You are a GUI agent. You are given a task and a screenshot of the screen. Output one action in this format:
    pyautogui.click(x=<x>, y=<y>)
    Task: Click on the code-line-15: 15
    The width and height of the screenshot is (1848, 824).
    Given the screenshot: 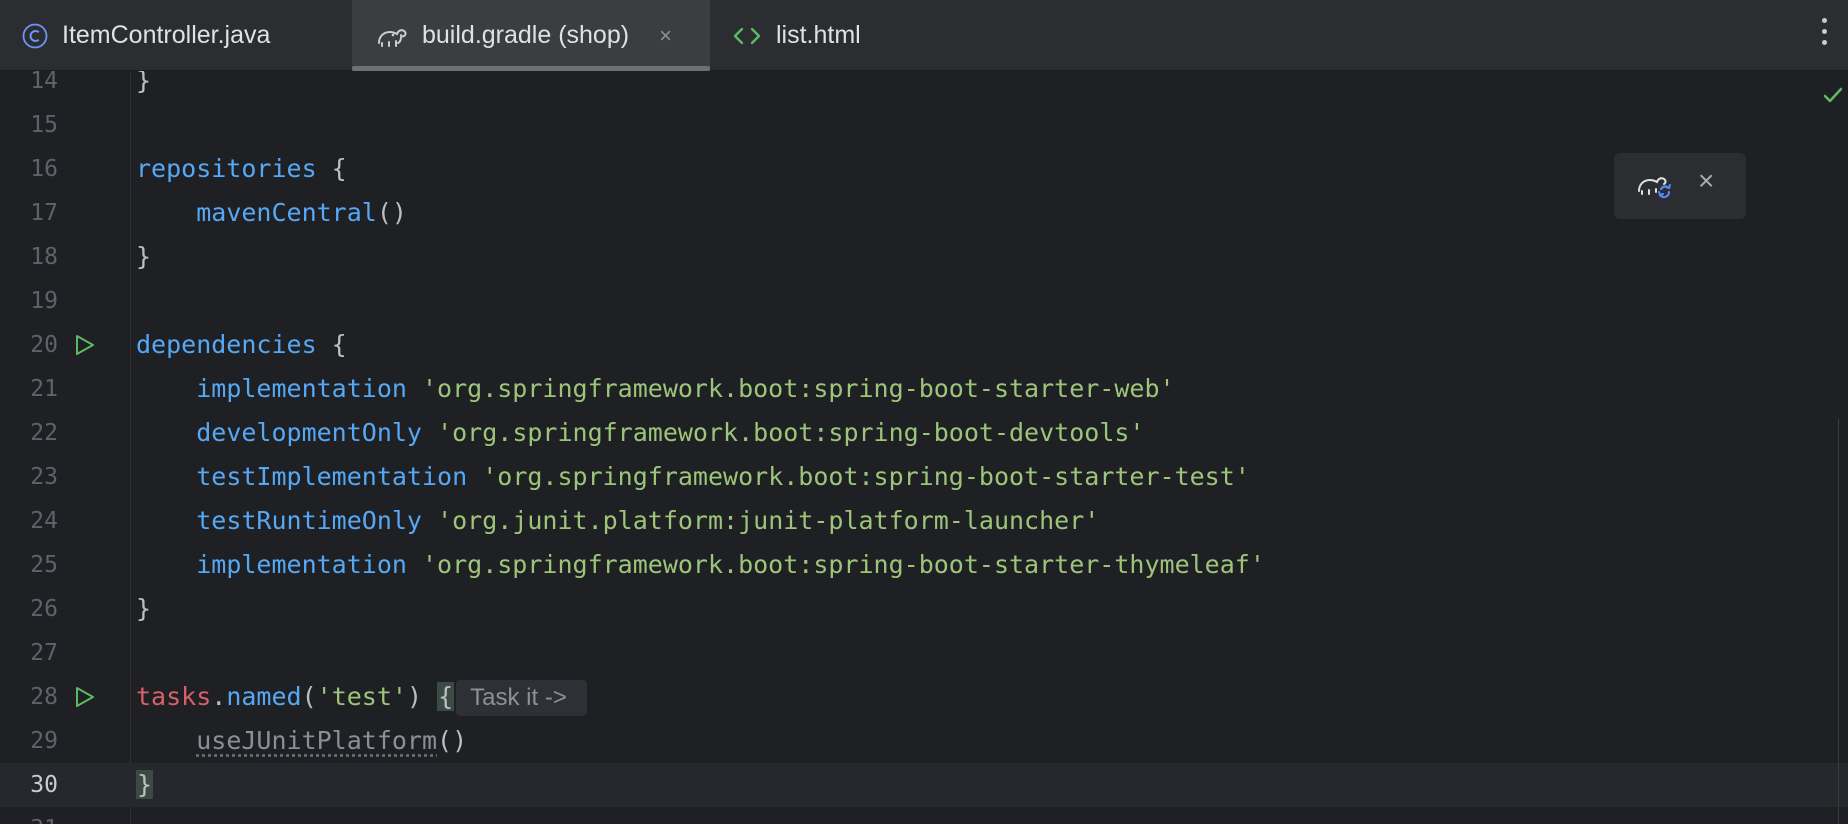 What is the action you would take?
    pyautogui.click(x=924, y=125)
    